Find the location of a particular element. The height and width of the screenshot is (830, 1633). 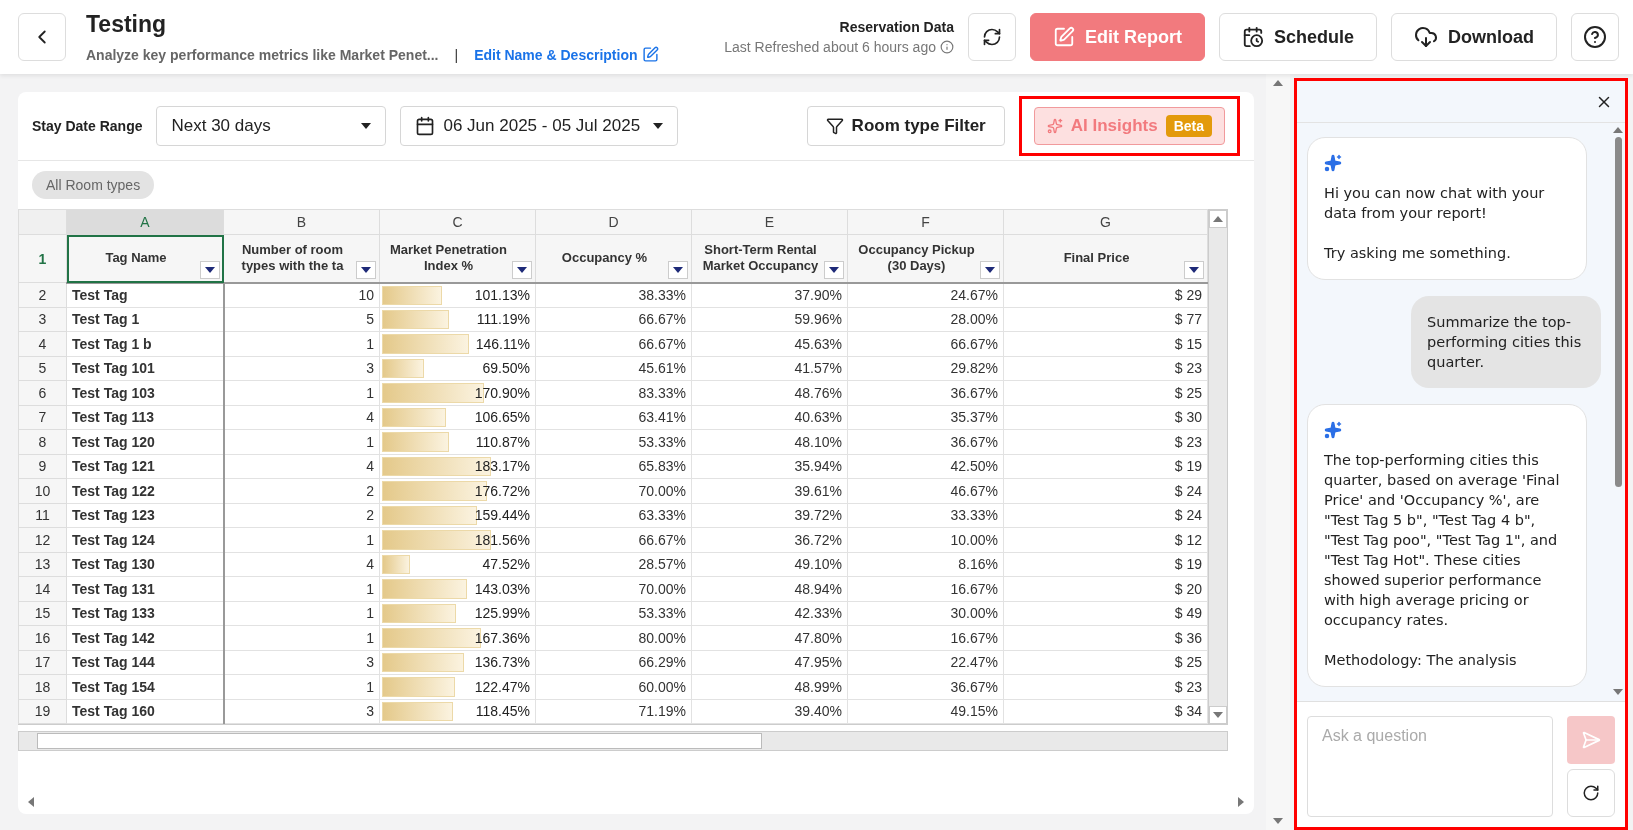

table-cell: Test Tag 1 b is located at coordinates (145, 343).